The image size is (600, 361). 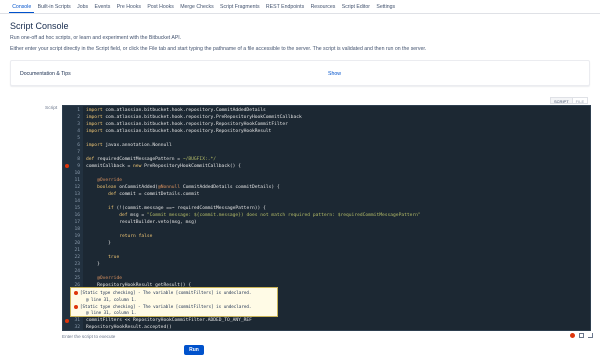 What do you see at coordinates (326, 327) in the screenshot?
I see `code-line: 32 RepositoryHookResult.accepted()` at bounding box center [326, 327].